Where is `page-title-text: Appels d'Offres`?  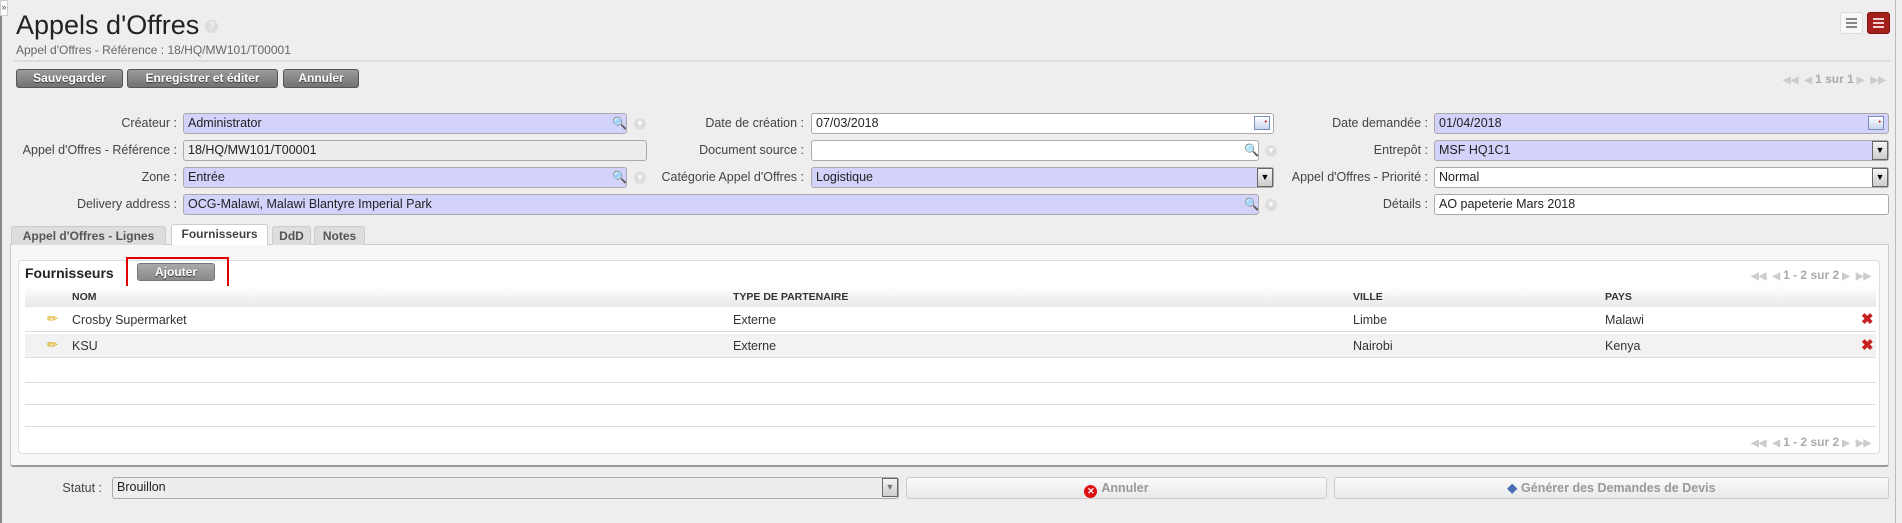
page-title-text: Appels d'Offres is located at coordinates (108, 25).